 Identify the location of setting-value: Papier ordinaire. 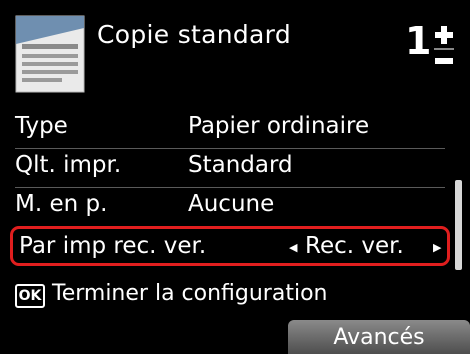
(279, 126).